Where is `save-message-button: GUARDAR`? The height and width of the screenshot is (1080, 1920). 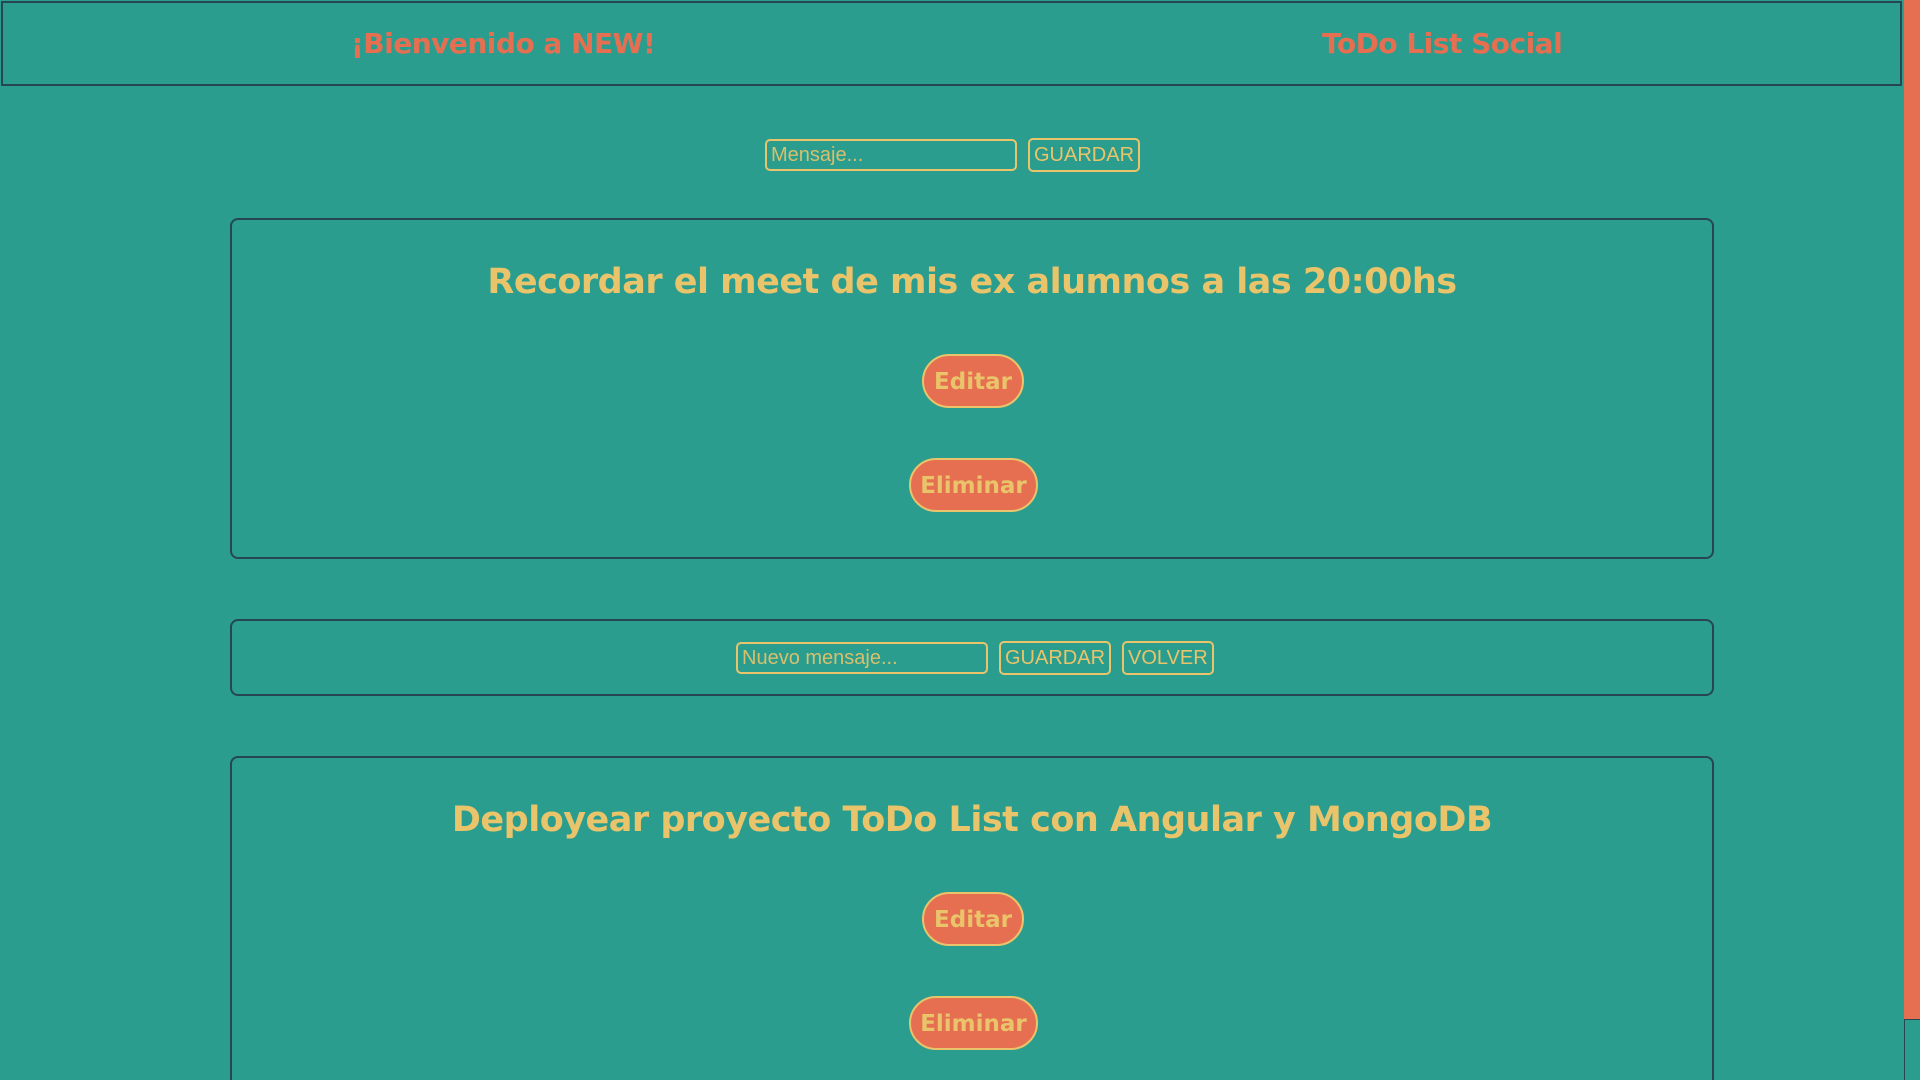
save-message-button: GUARDAR is located at coordinates (1084, 155).